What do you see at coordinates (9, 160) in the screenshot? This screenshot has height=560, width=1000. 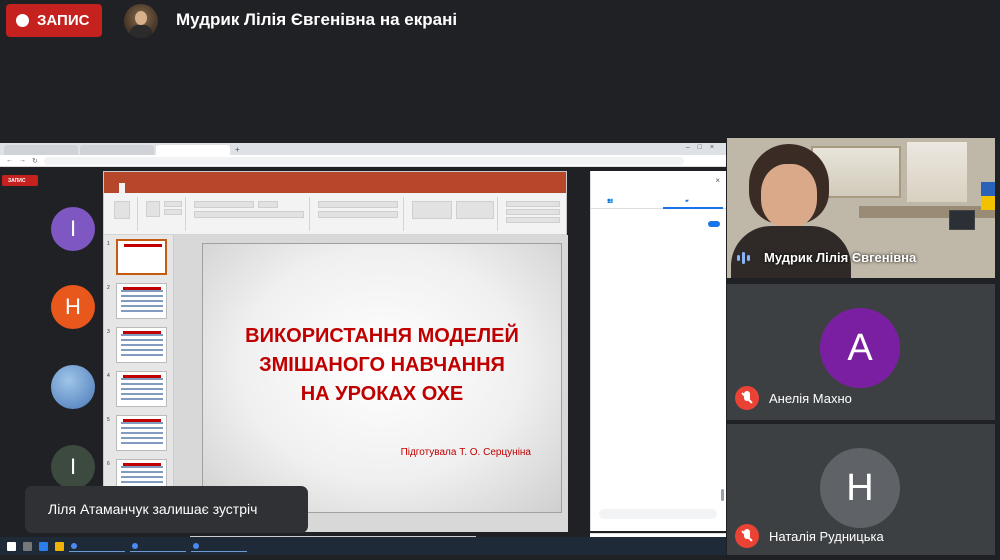 I see `back-icon: ←` at bounding box center [9, 160].